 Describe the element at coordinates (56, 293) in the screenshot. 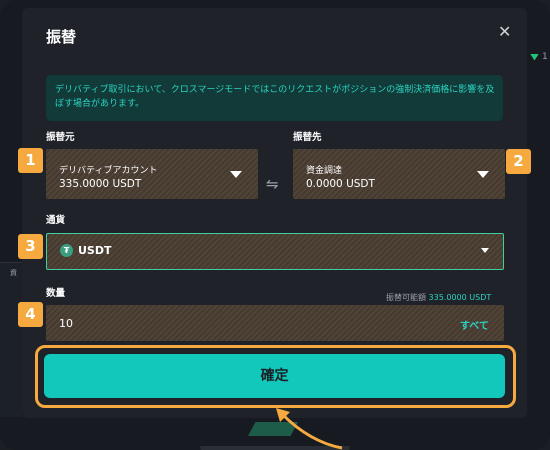

I see `amount-label: 数量` at that location.